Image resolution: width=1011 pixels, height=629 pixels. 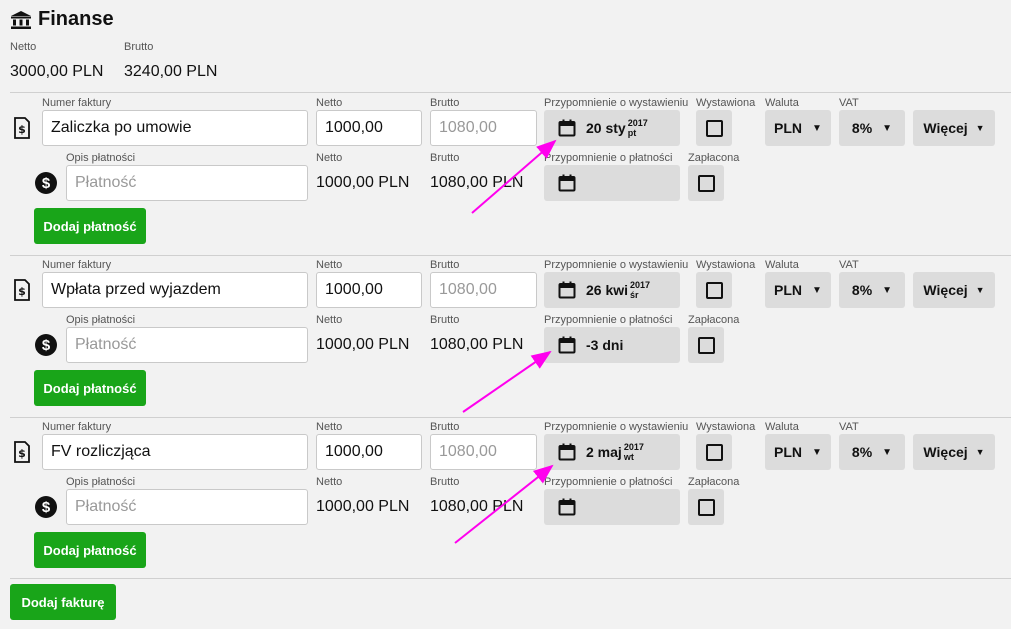 What do you see at coordinates (101, 482) in the screenshot?
I see `payment-desc-label: Opis płatności` at bounding box center [101, 482].